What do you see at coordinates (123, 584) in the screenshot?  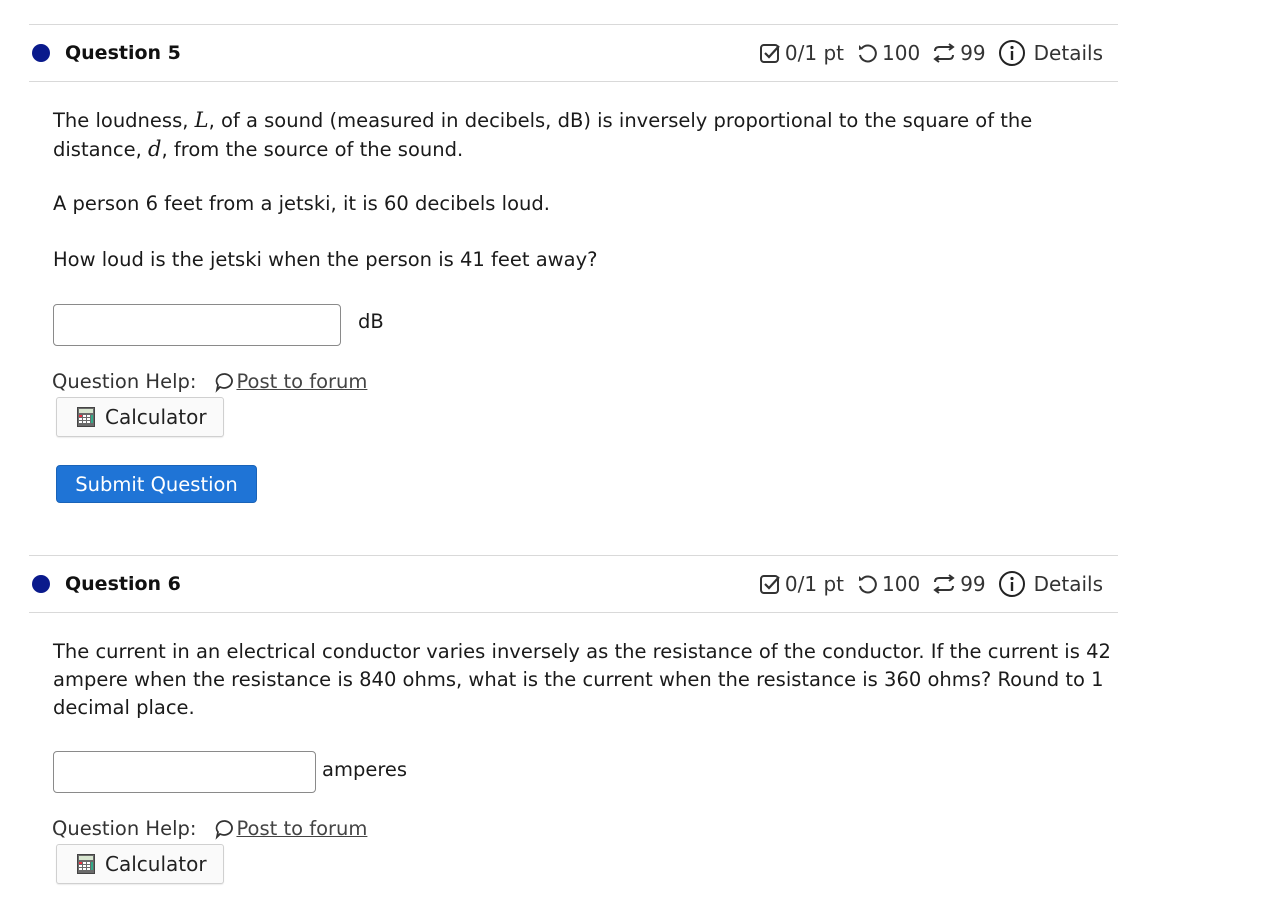 I see `question-title: Question 6` at bounding box center [123, 584].